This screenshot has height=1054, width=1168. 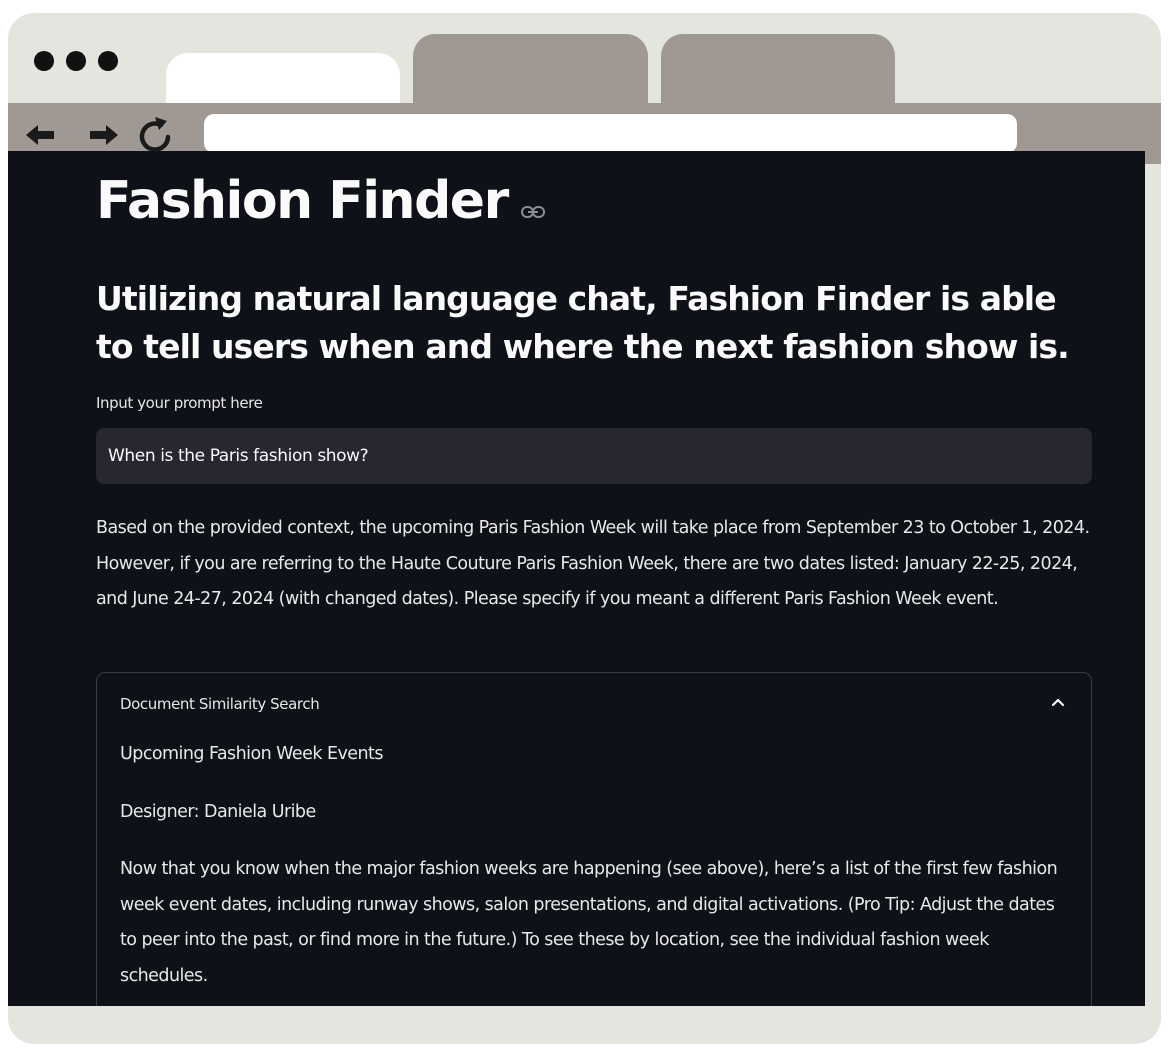 What do you see at coordinates (40, 135) in the screenshot?
I see `arrow-left-icon` at bounding box center [40, 135].